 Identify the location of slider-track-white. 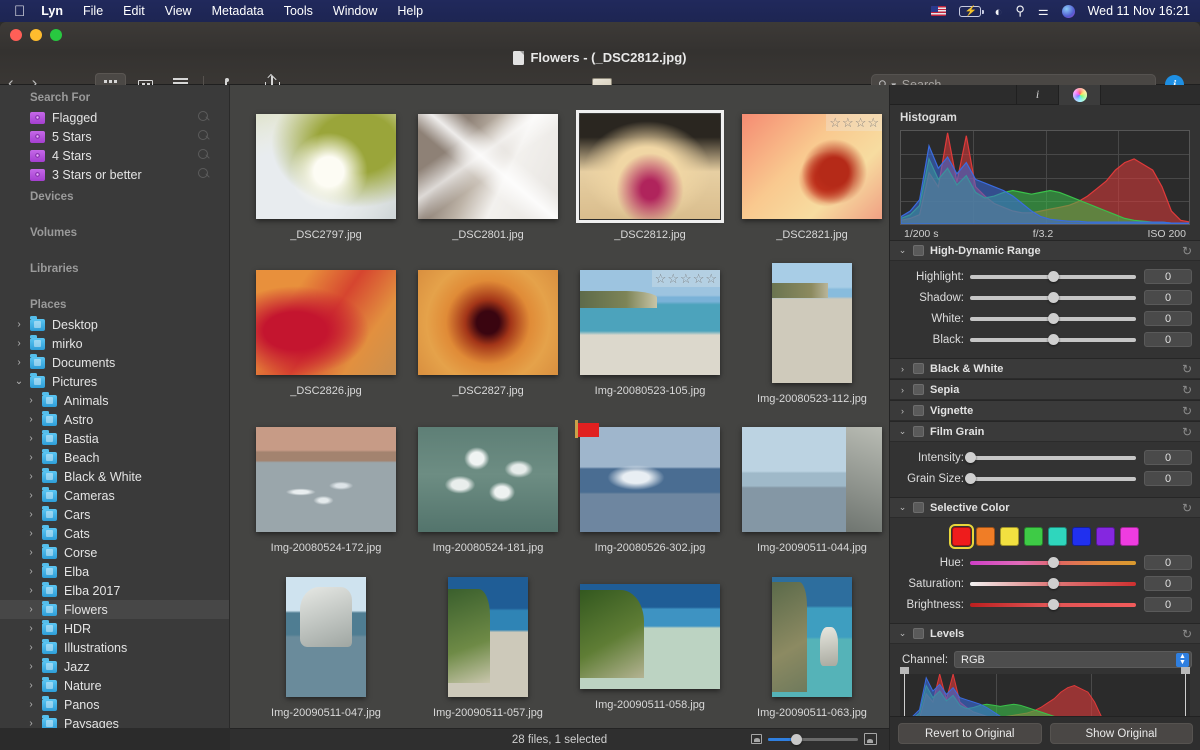
(1053, 318).